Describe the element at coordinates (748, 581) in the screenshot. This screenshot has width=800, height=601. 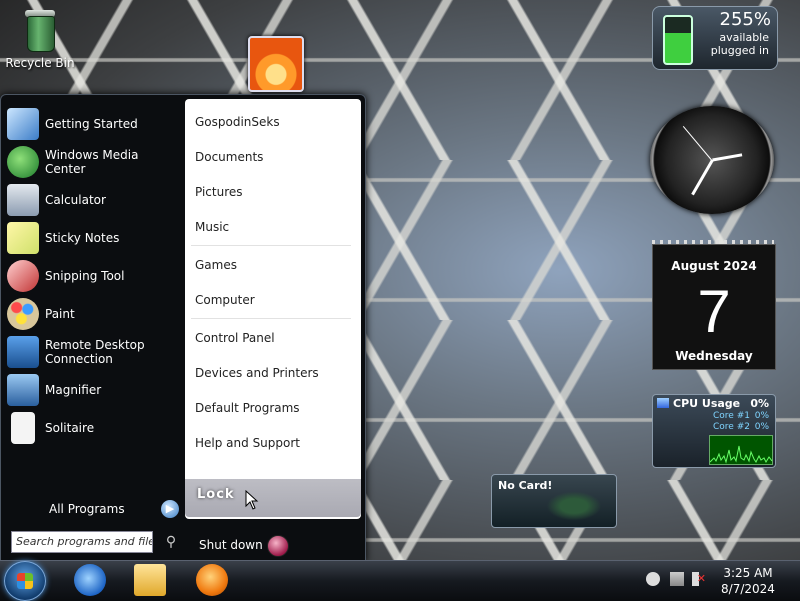
I see `taskbar-clock: 3:25 AM 8/7/2024` at that location.